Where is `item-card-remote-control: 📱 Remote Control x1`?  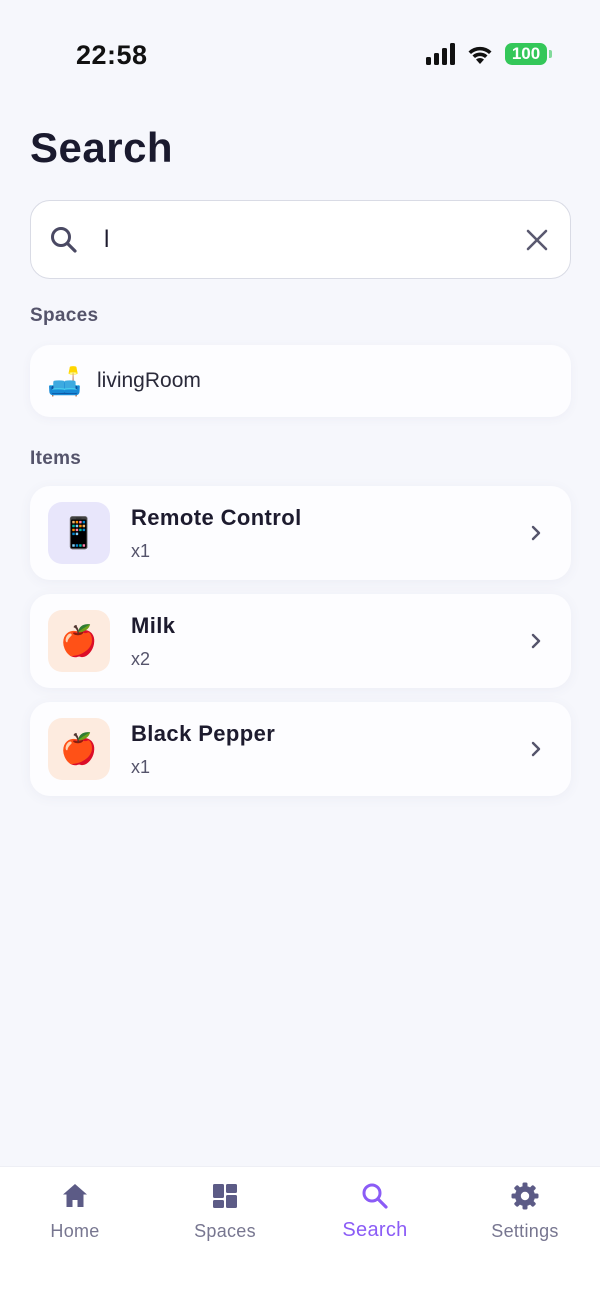 item-card-remote-control: 📱 Remote Control x1 is located at coordinates (300, 533).